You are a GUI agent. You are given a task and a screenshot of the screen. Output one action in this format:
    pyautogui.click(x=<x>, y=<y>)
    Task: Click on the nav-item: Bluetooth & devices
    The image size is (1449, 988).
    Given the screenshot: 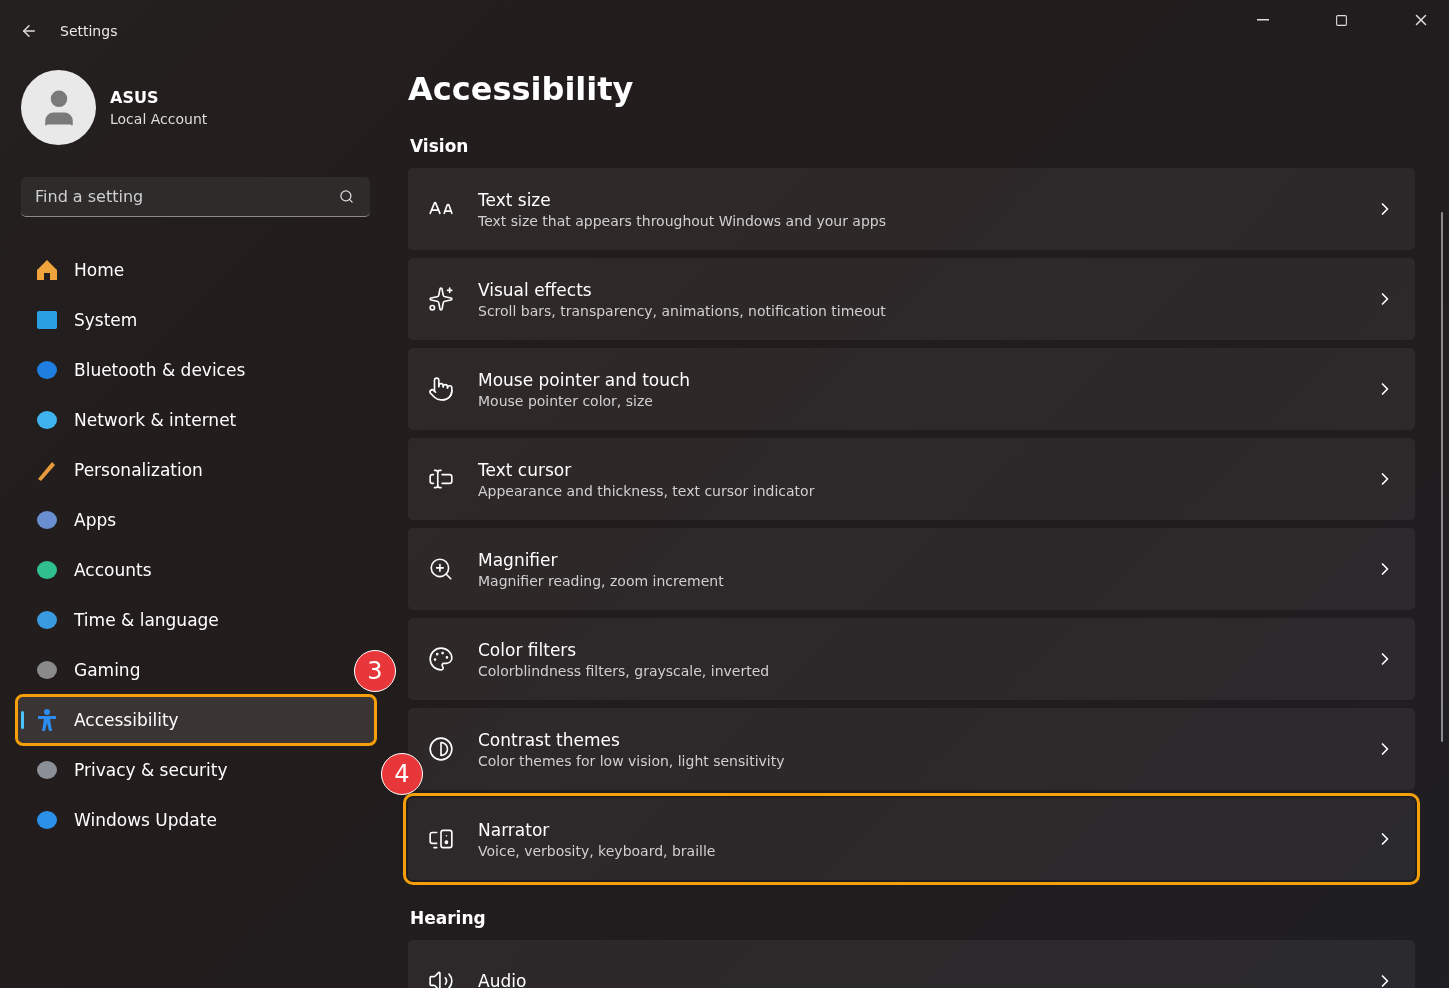 What is the action you would take?
    pyautogui.click(x=139, y=370)
    